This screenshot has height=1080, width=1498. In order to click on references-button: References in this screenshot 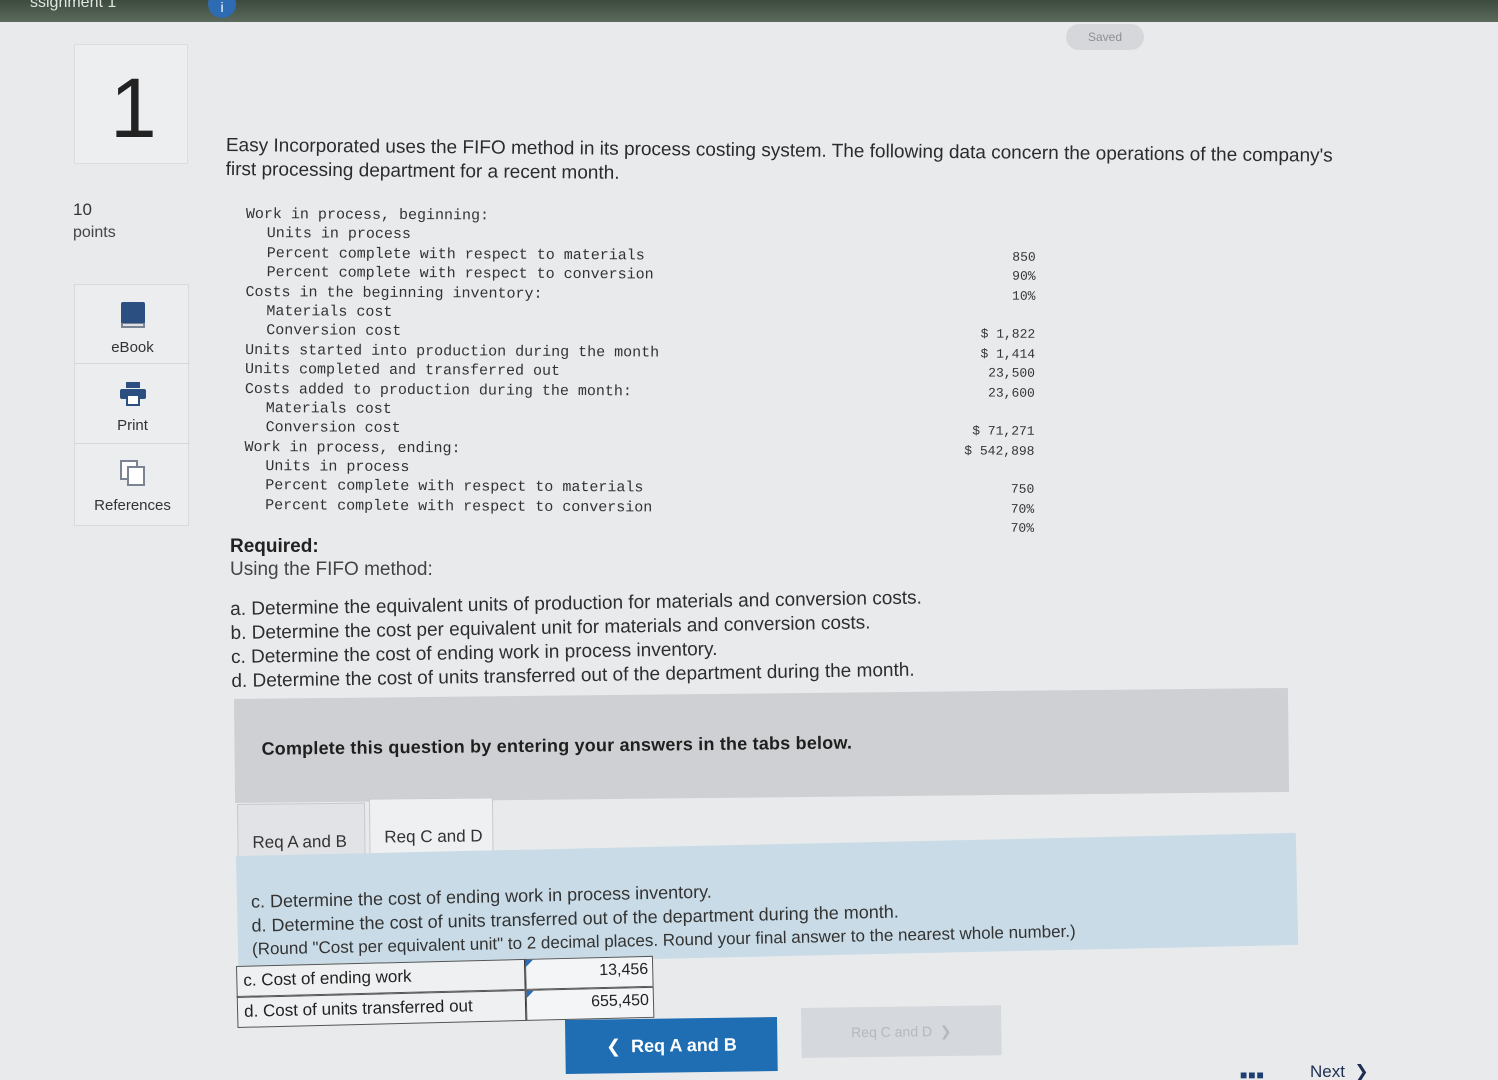, I will do `click(132, 486)`.